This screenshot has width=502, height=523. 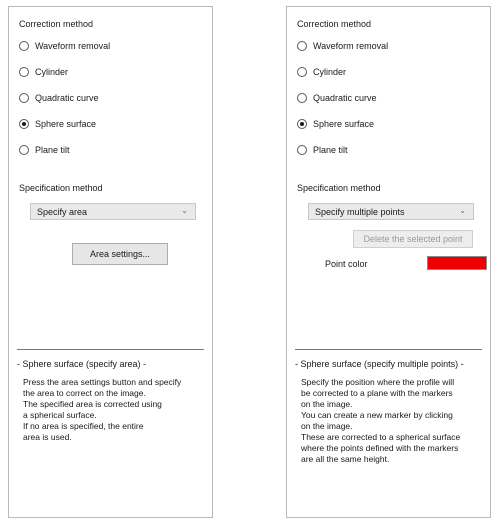 I want to click on description-line: The specified area is corrected using, so click(x=92, y=404).